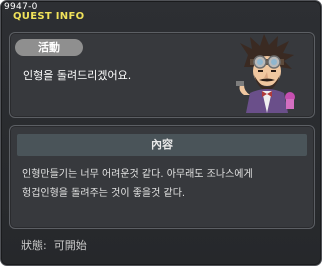  What do you see at coordinates (77, 75) in the screenshot?
I see `activity-message: 인형을 돌려드리겠어요.` at bounding box center [77, 75].